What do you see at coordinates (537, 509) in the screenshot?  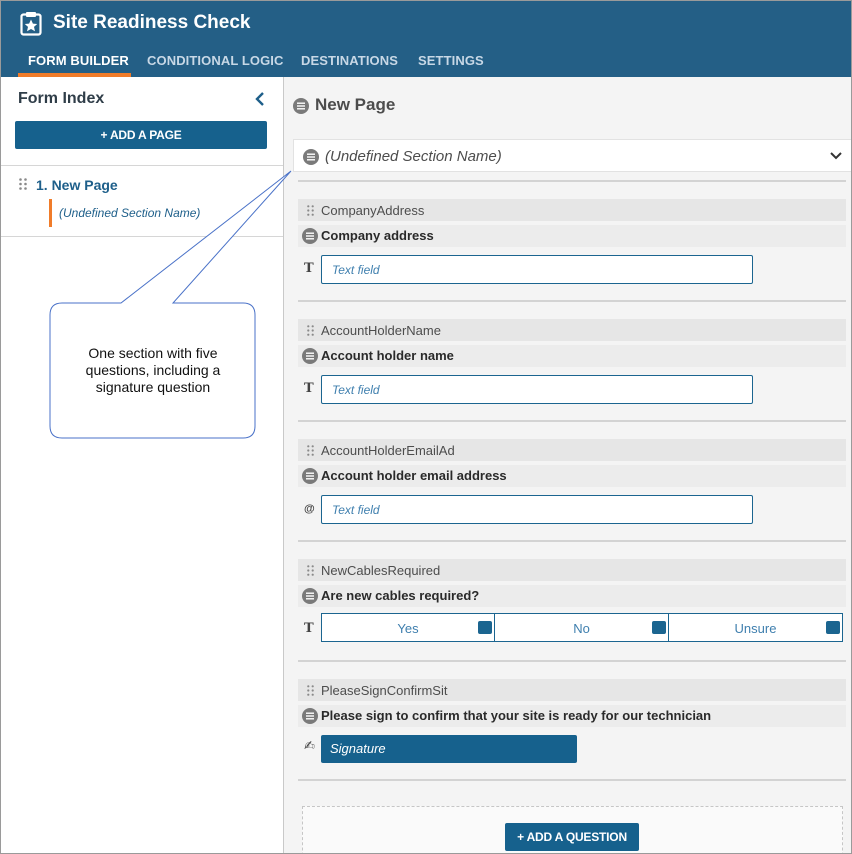 I see `email-field-input: Text field` at bounding box center [537, 509].